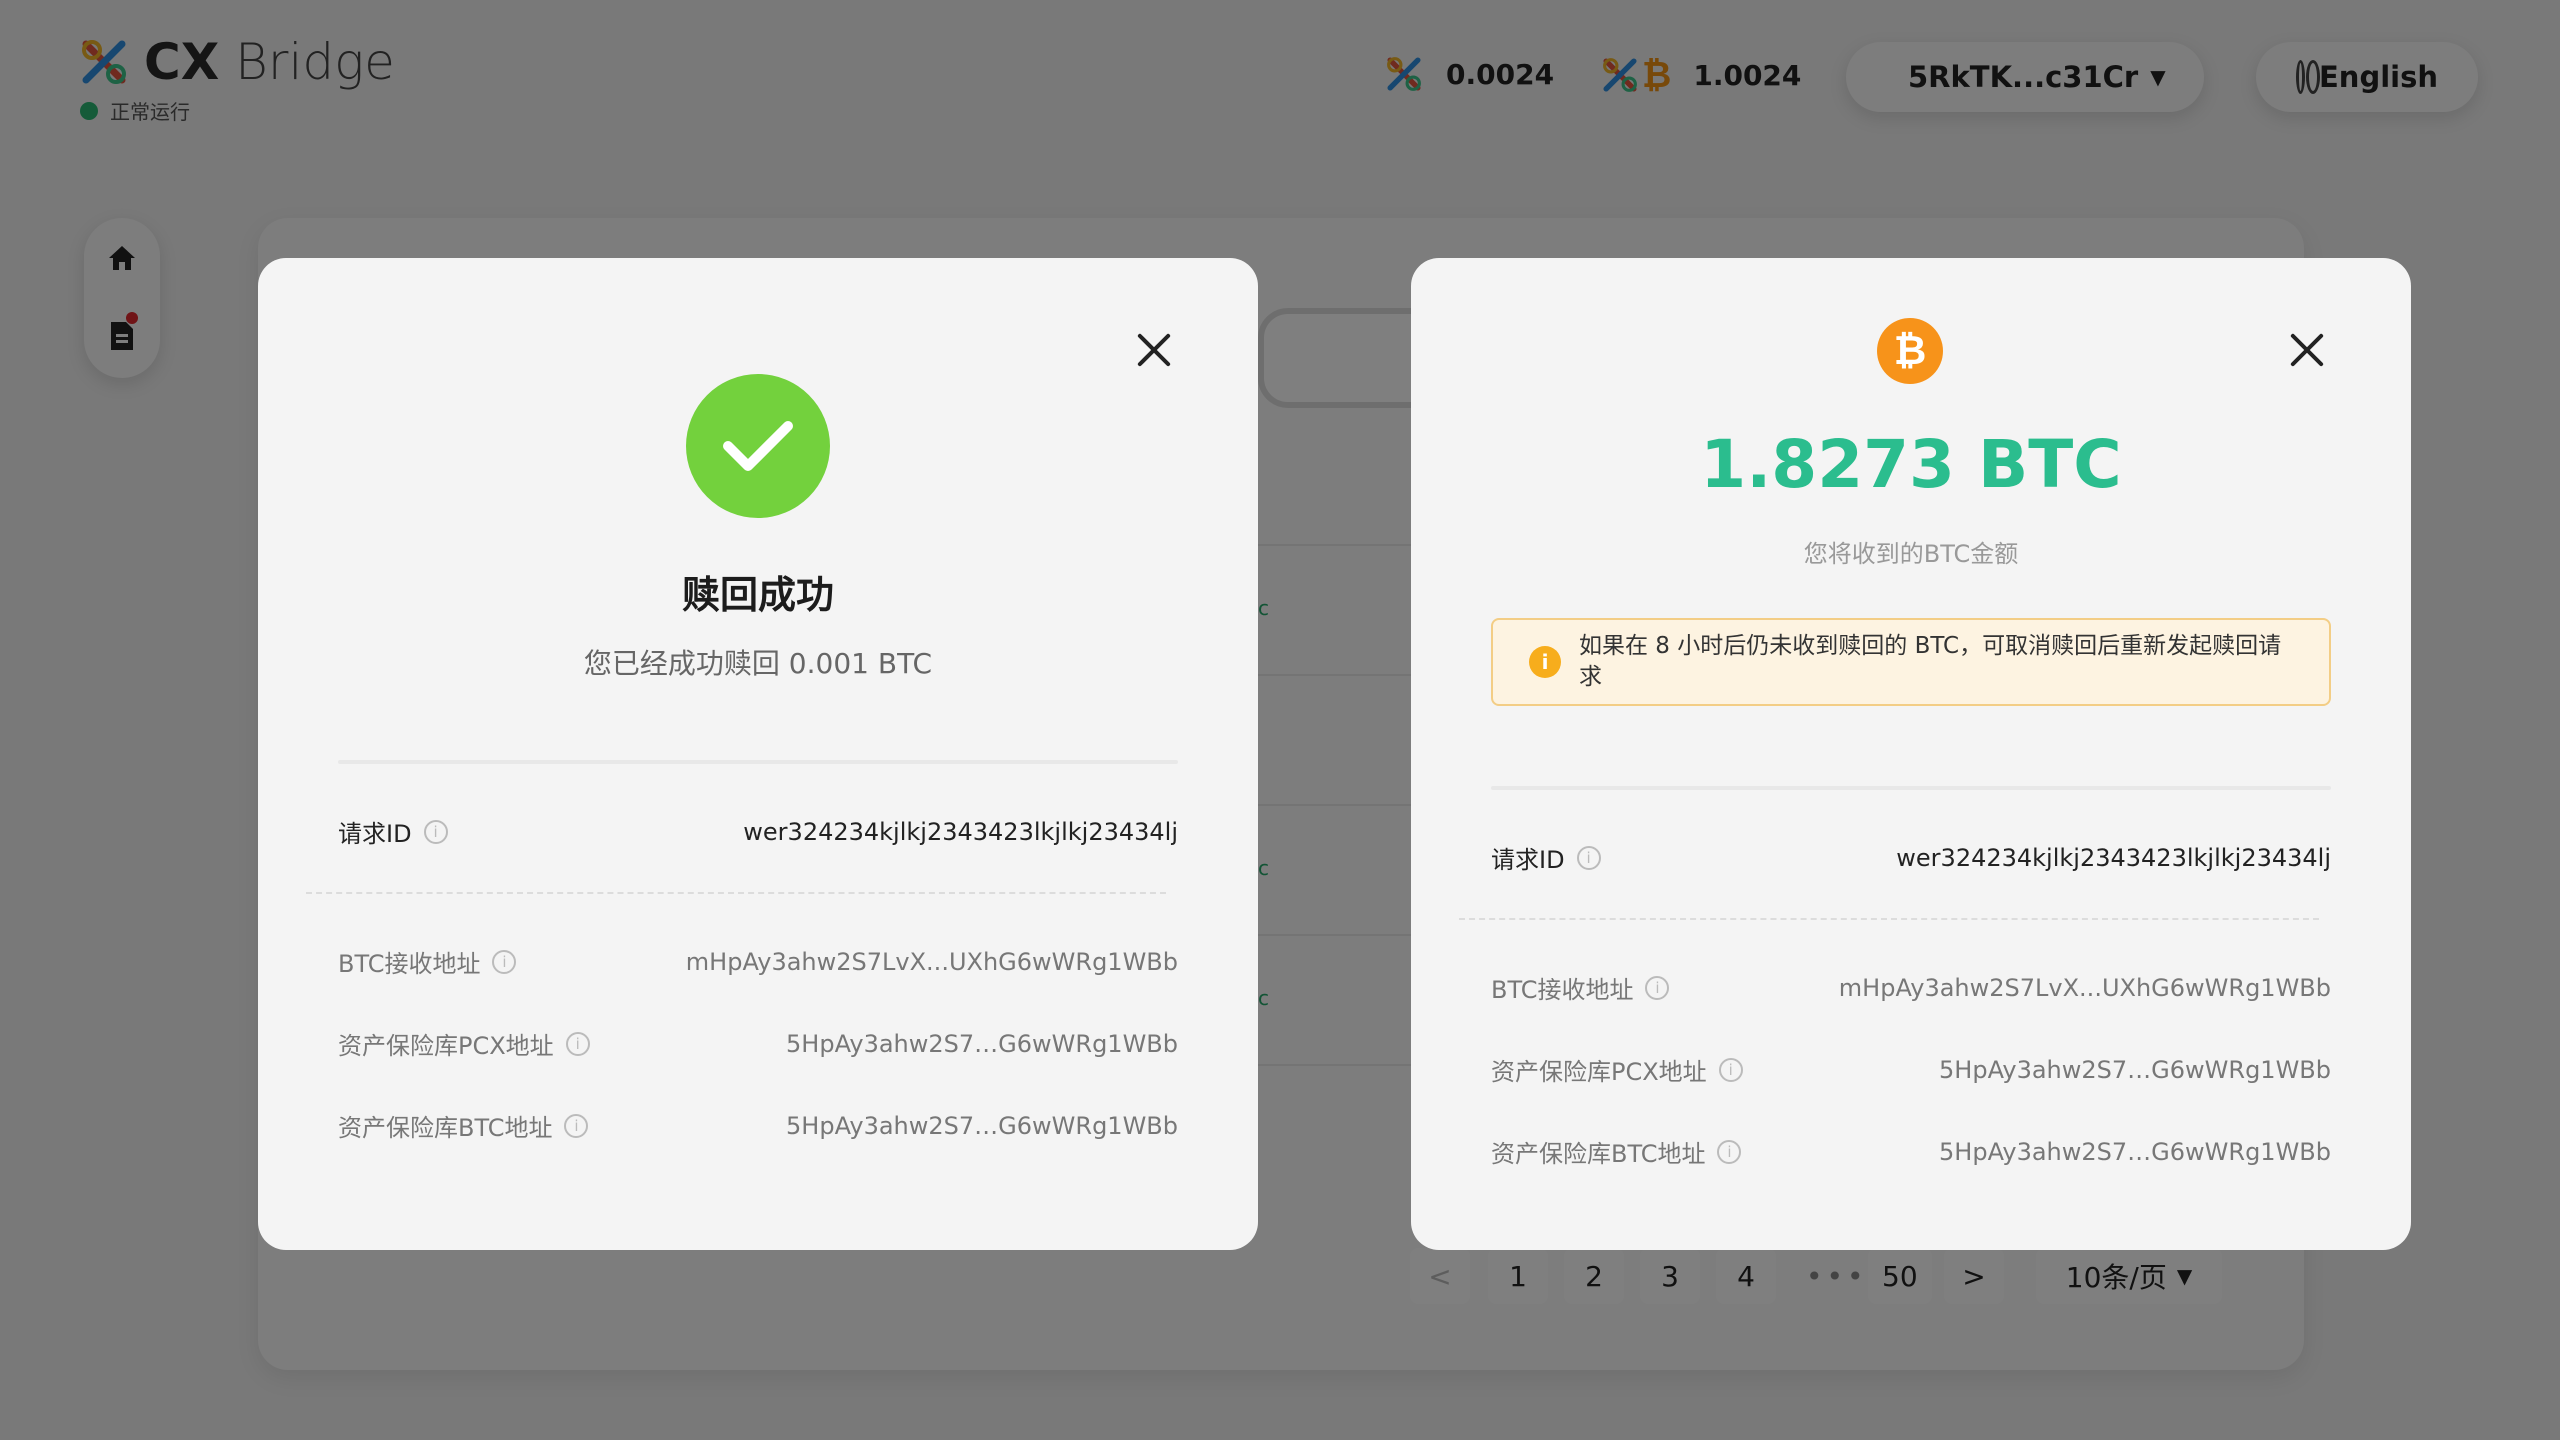 This screenshot has height=1440, width=2560. I want to click on modal-subtitle: 您已经成功赎回 0.001 BTC, so click(758, 663).